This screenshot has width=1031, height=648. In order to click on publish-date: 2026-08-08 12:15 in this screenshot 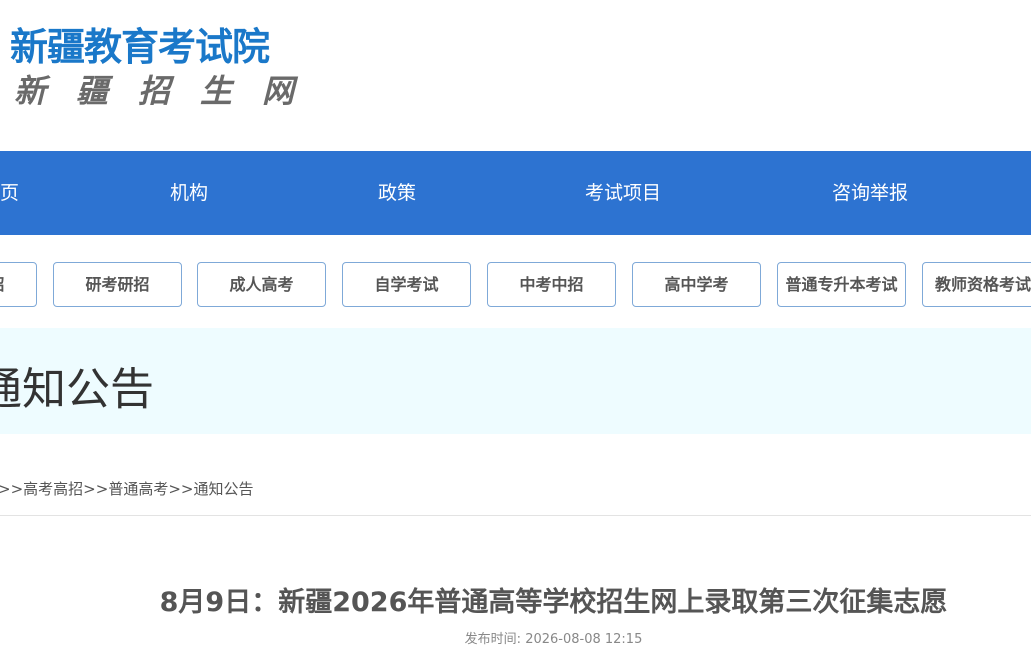, I will do `click(584, 639)`.